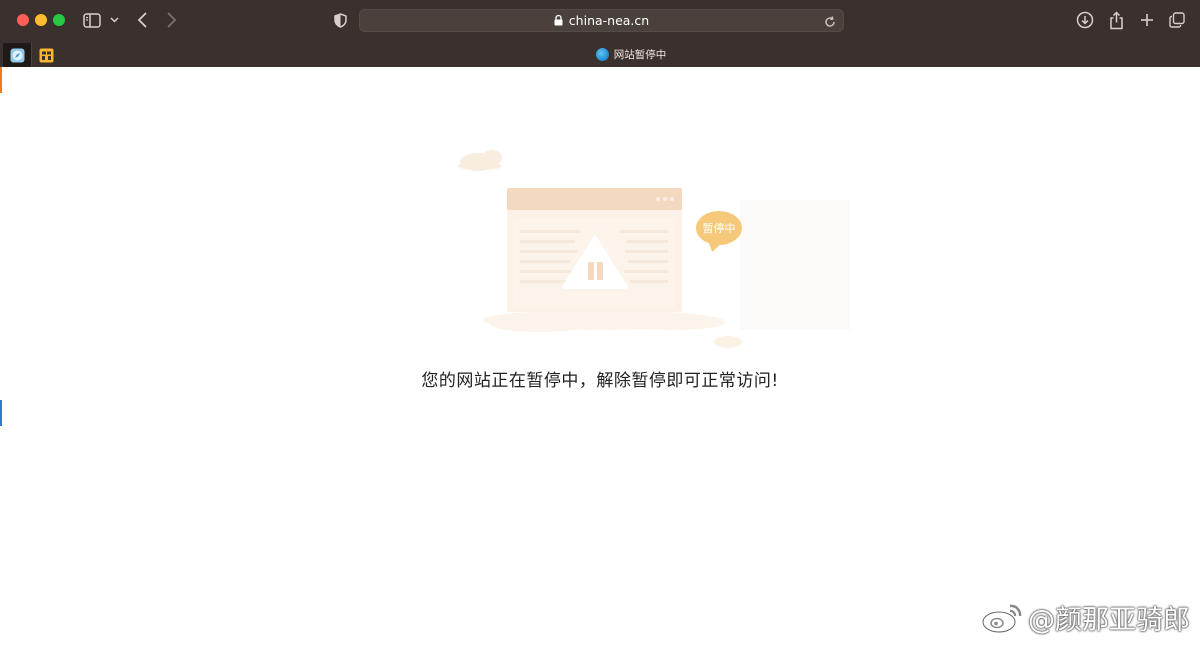 The width and height of the screenshot is (1200, 646). I want to click on paused-badge-label: 暂停中, so click(719, 228).